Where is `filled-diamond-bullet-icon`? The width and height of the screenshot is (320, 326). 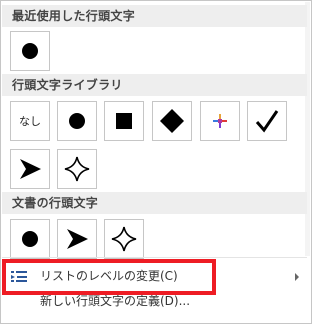 filled-diamond-bullet-icon is located at coordinates (172, 121).